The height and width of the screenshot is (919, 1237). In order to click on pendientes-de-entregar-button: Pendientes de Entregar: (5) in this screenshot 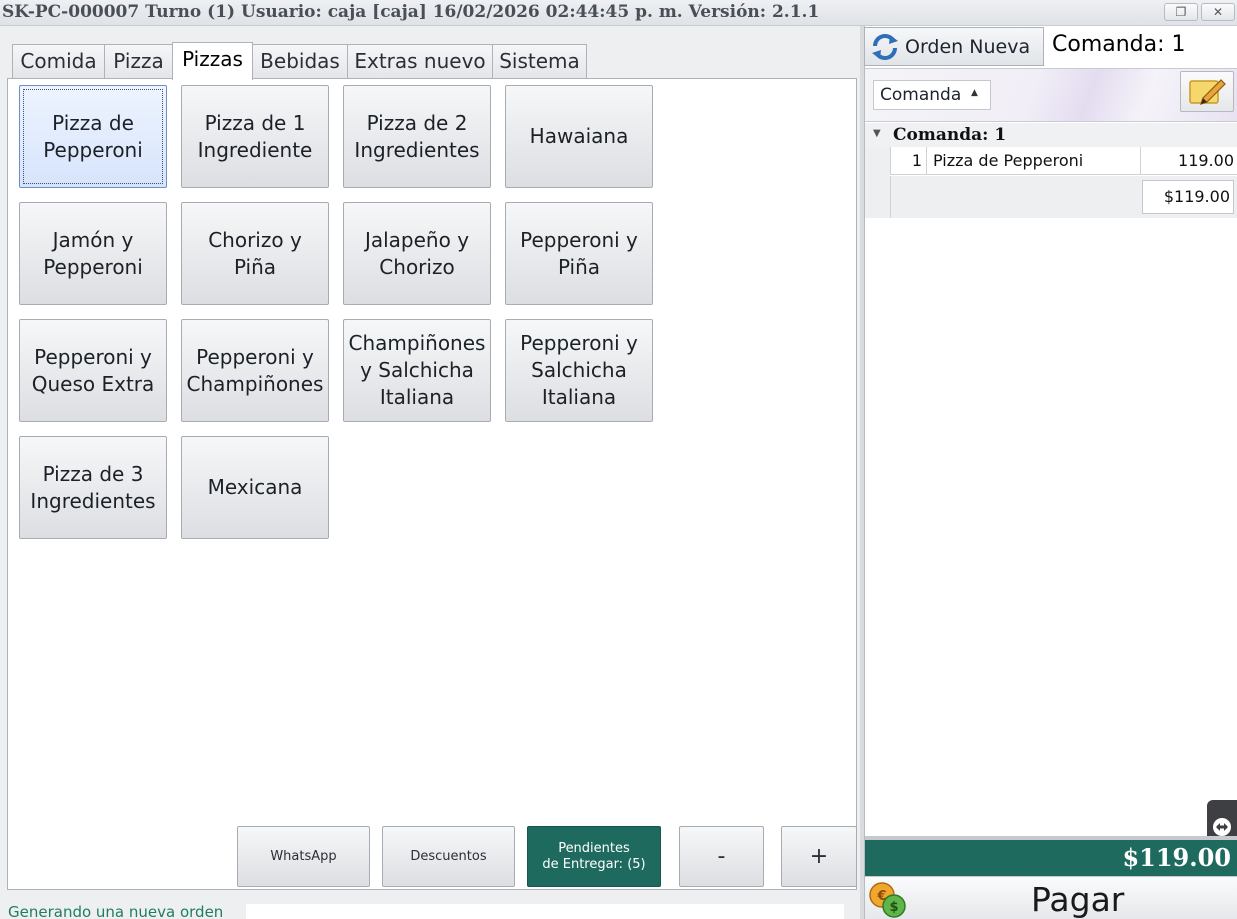, I will do `click(594, 856)`.